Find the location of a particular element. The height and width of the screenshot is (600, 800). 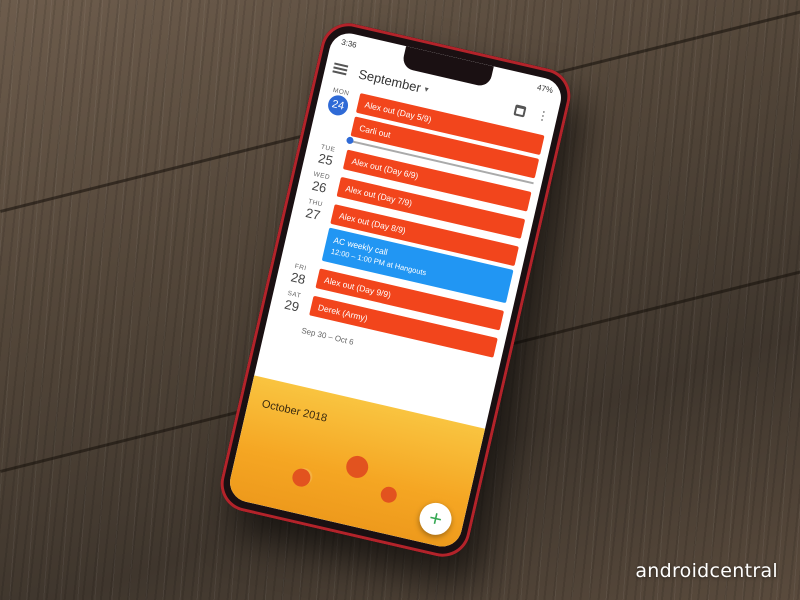

chevron-down-icon: ▾ is located at coordinates (427, 89).